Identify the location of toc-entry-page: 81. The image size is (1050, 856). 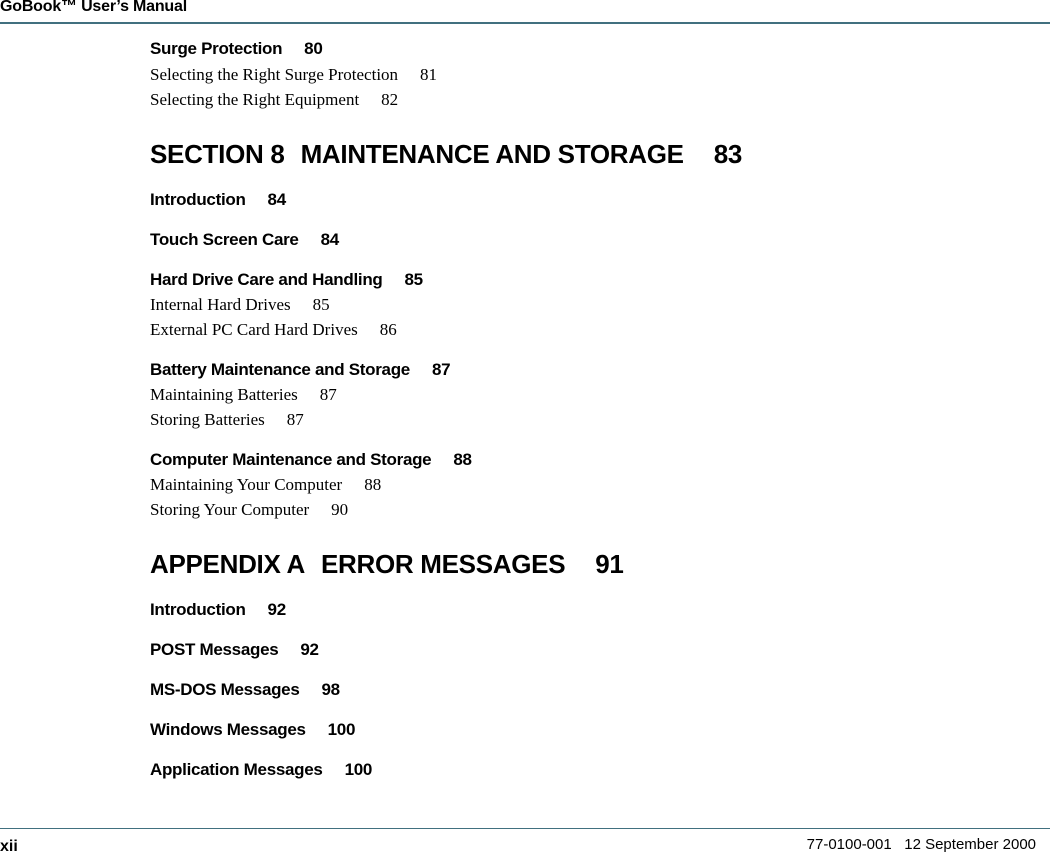
(429, 74).